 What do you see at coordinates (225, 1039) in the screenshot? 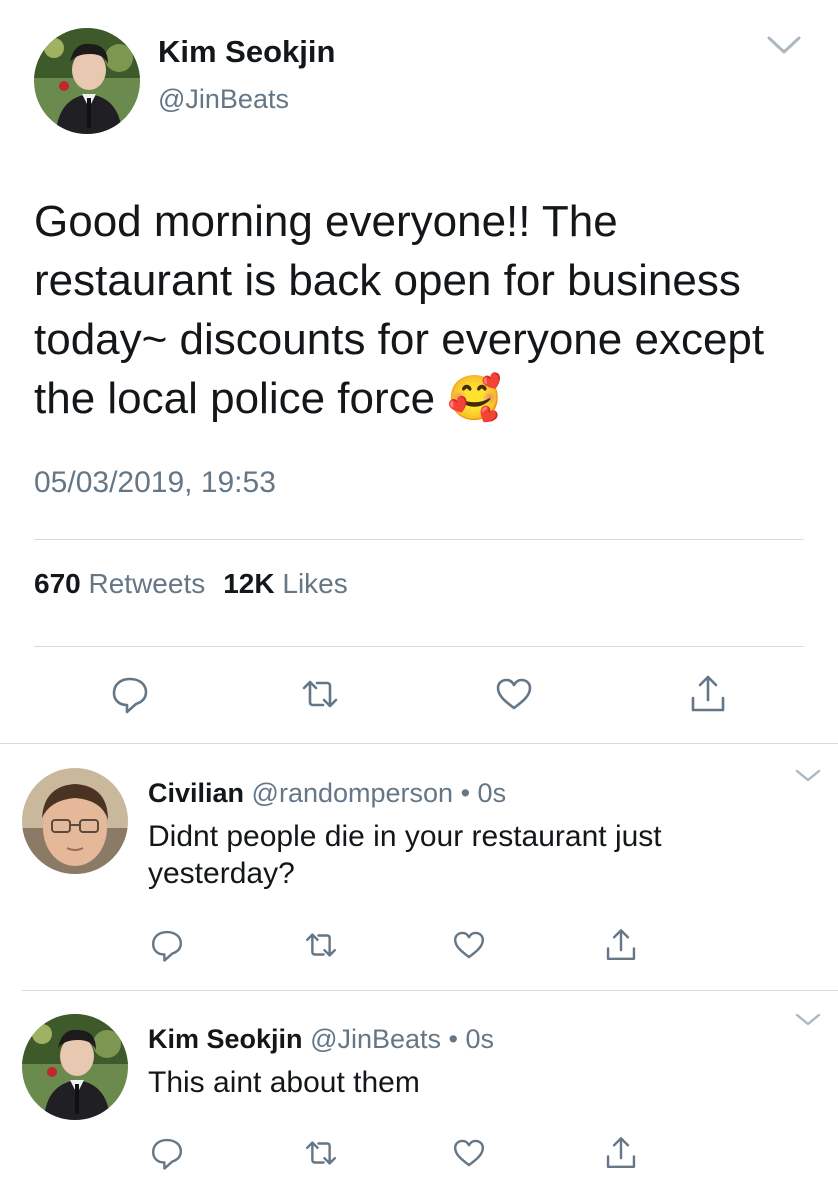
I see `reply-author-name: Kim Seokjin` at bounding box center [225, 1039].